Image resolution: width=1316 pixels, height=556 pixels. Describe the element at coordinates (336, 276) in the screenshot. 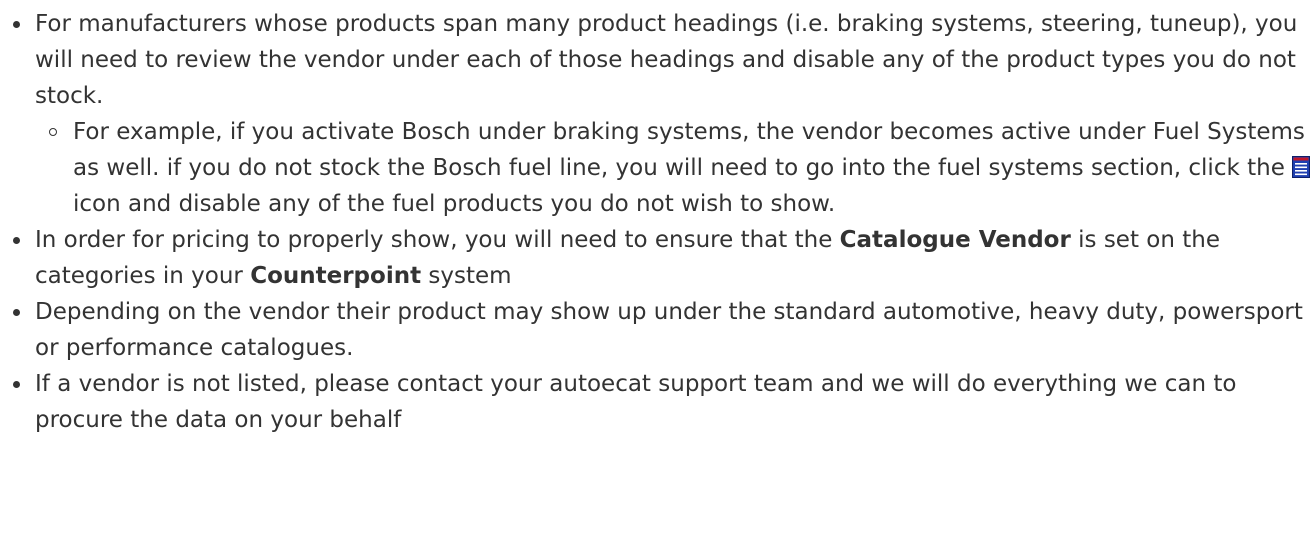

I see `bold-term-counterpoint: Counterpoint` at that location.